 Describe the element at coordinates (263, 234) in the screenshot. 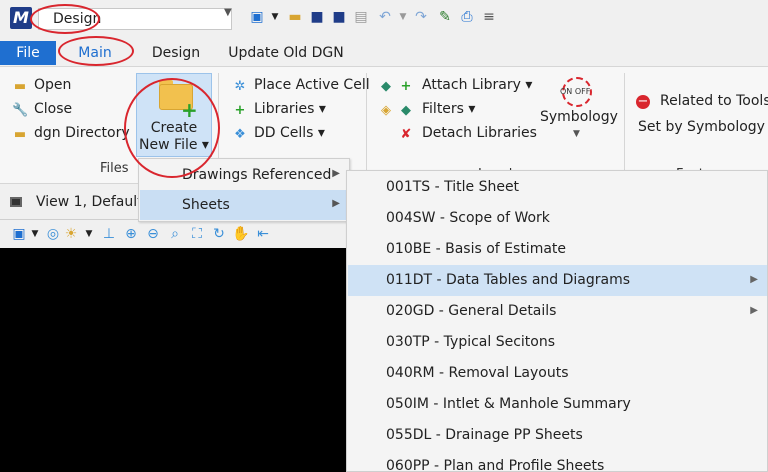

I see `previous-view-icon: ⇤` at that location.